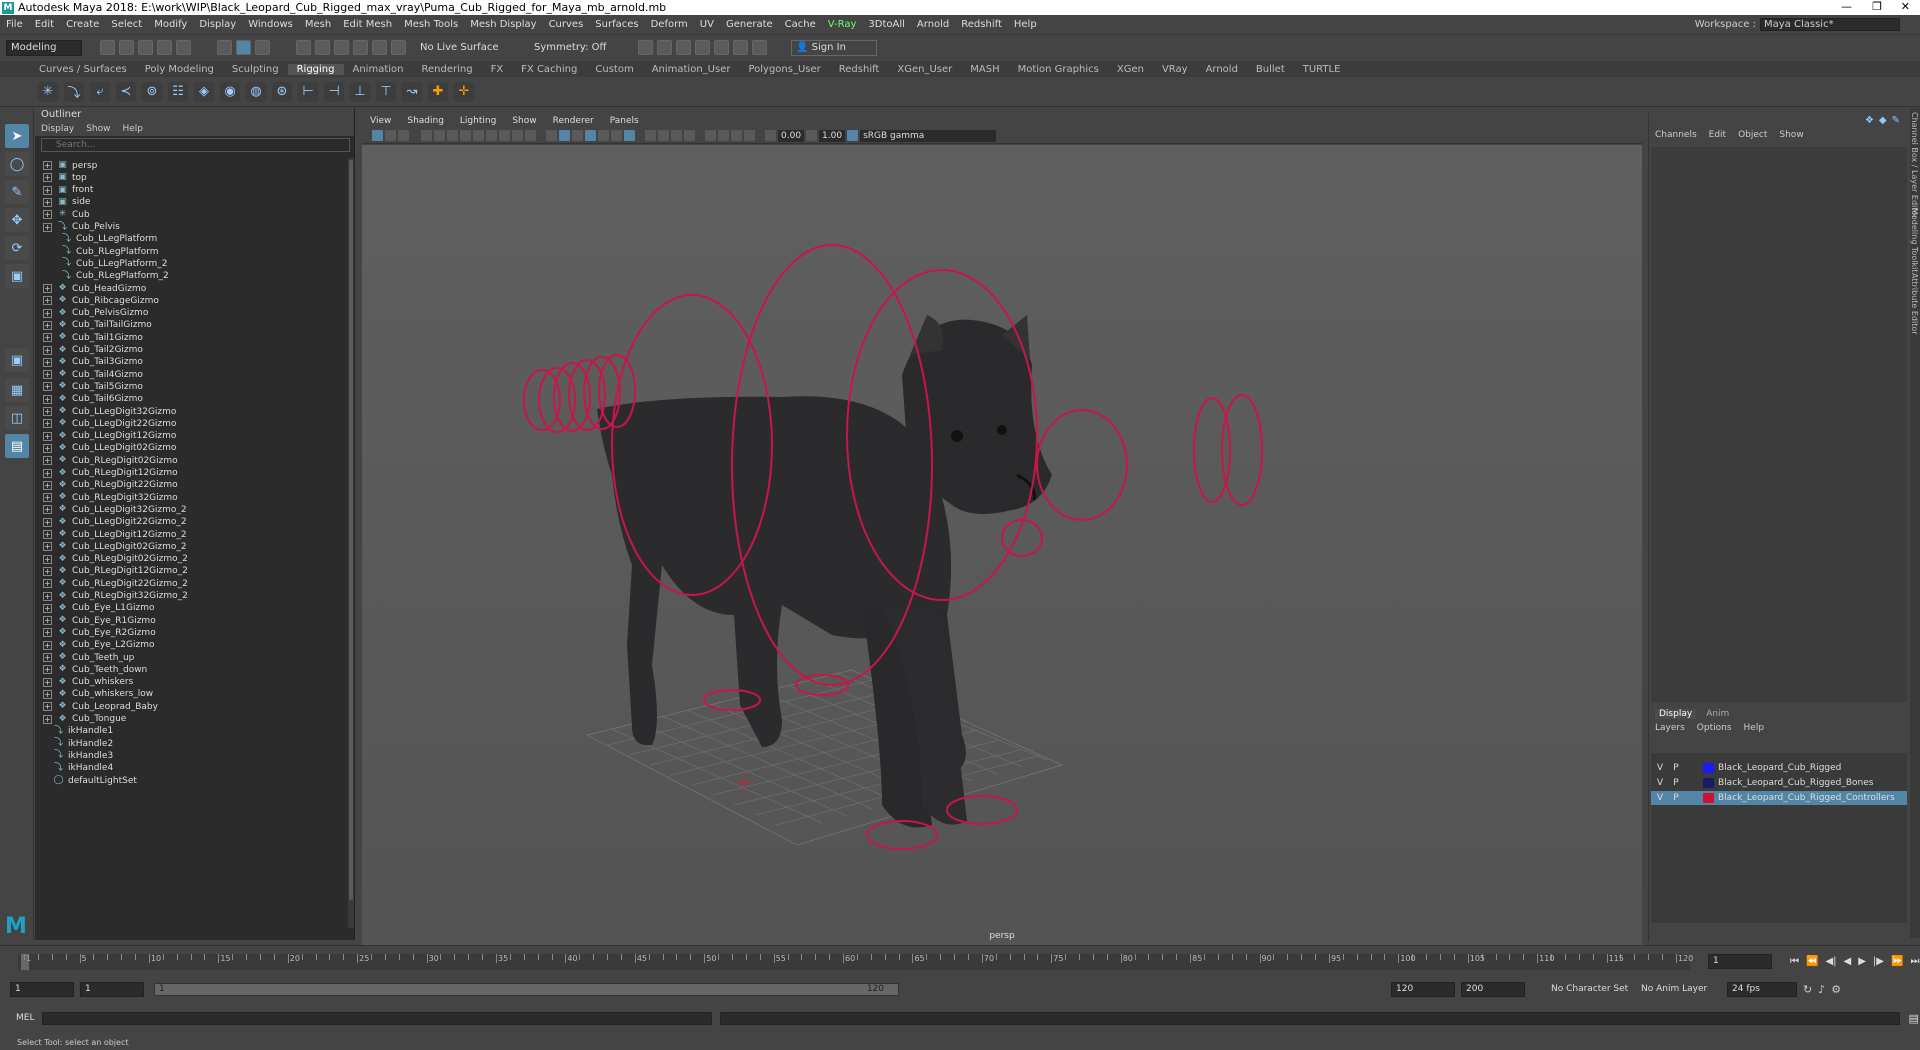 The height and width of the screenshot is (1050, 1920). Describe the element at coordinates (1676, 714) in the screenshot. I see `layer-tab-display: Display` at that location.